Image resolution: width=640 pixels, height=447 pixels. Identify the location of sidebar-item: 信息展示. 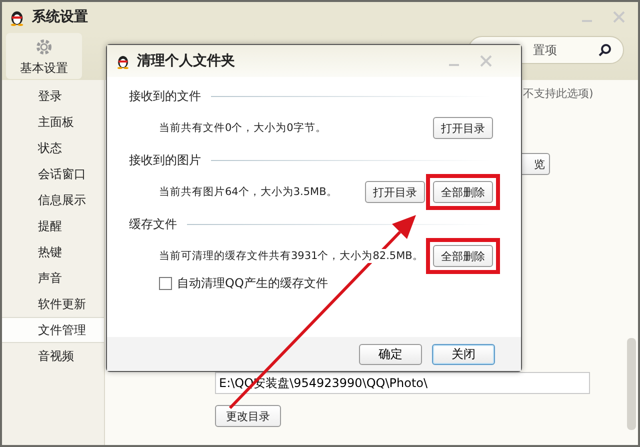
(53, 200).